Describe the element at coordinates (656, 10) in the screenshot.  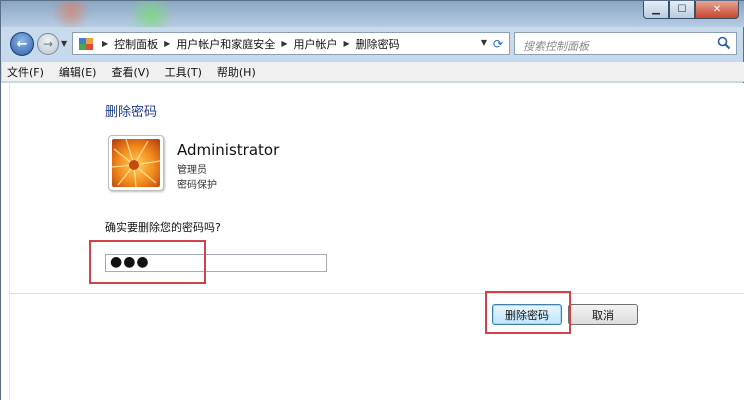
I see `minimize-button: ▁` at that location.